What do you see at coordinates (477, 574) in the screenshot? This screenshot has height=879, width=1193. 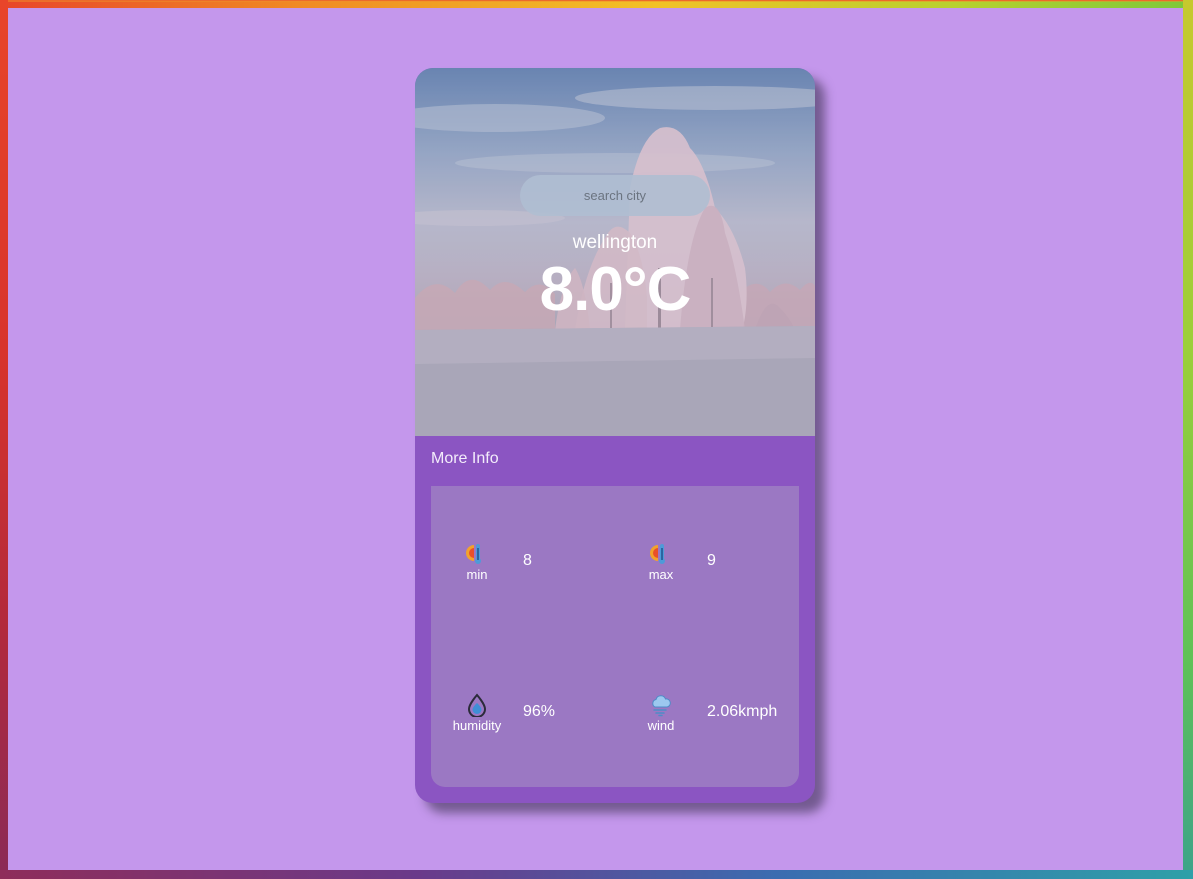 I see `min-label: min` at bounding box center [477, 574].